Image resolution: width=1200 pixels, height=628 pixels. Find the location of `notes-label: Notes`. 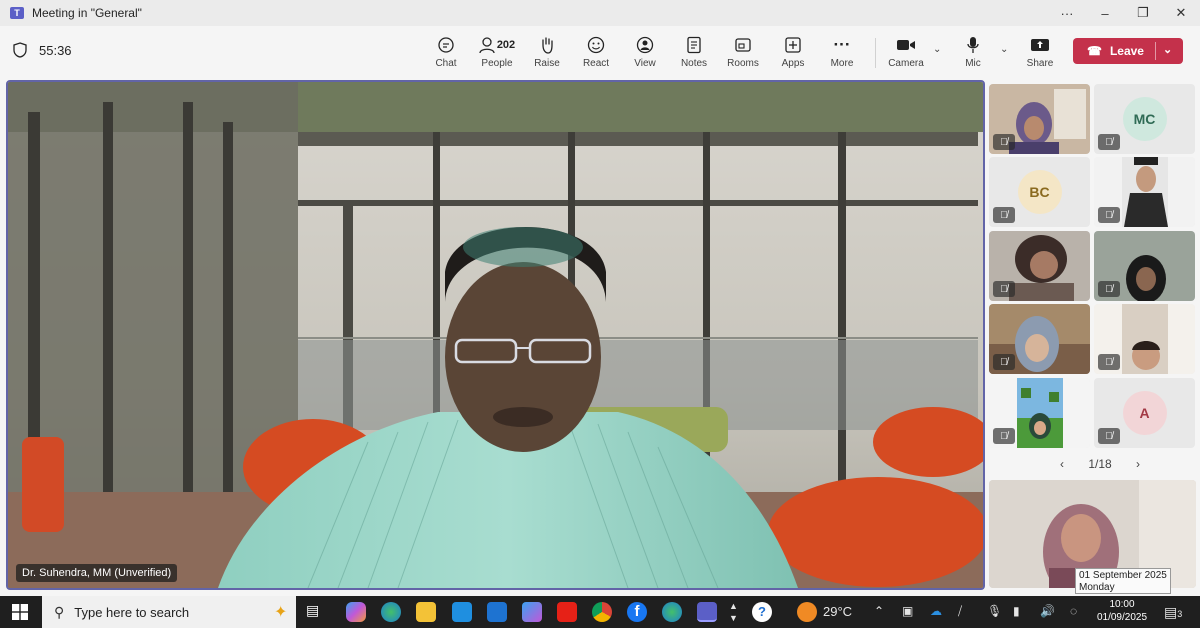

notes-label: Notes is located at coordinates (694, 63).